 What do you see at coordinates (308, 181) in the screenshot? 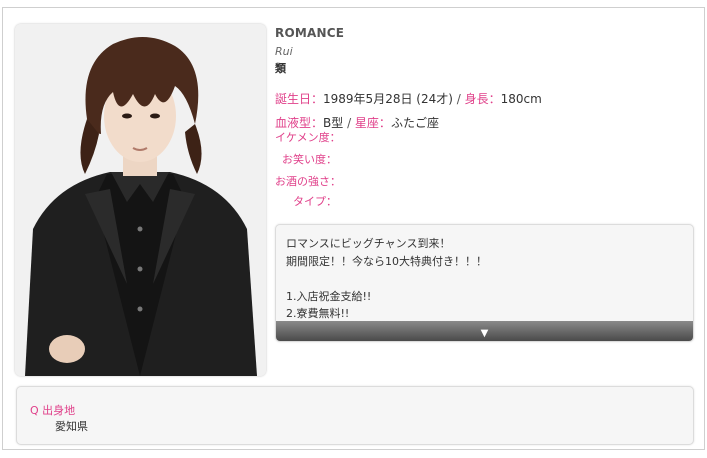
I see `param-osake-label: お酒の強さ：` at bounding box center [308, 181].